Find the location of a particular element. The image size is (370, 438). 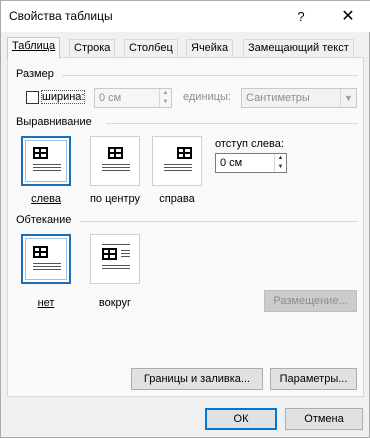

width-checkbox-label: ширина: is located at coordinates (63, 97).